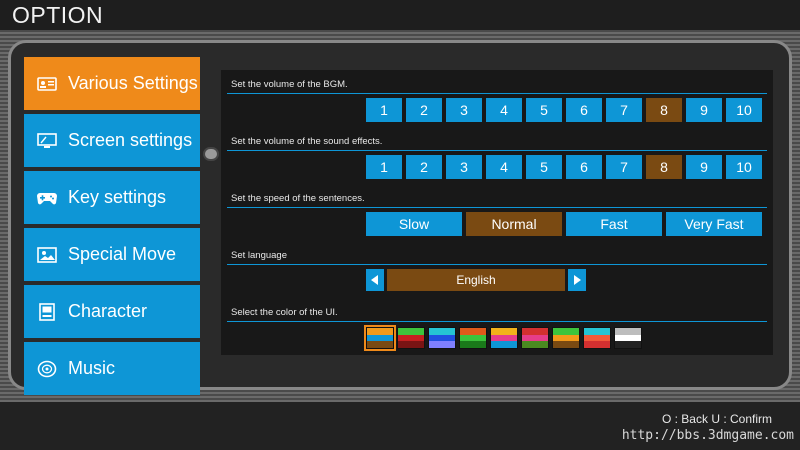 This screenshot has height=450, width=800. What do you see at coordinates (504, 110) in the screenshot?
I see `bgm-level-4-button: 4` at bounding box center [504, 110].